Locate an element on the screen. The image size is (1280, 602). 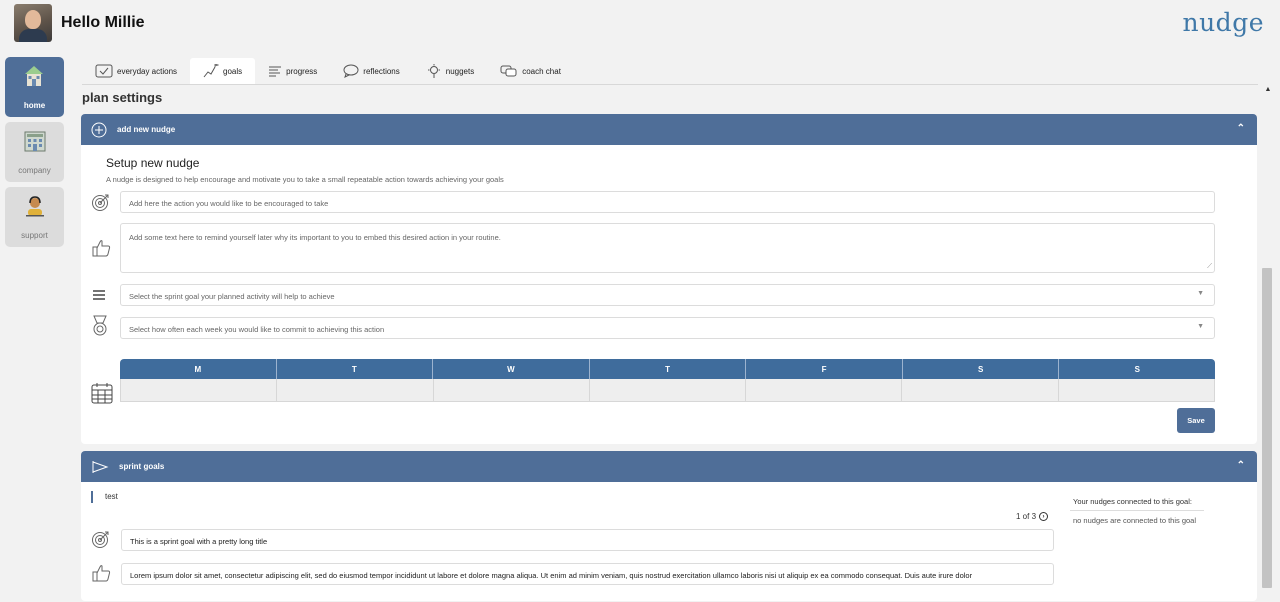
add-nudge-header: add new nudge ⌃ is located at coordinates (669, 129).